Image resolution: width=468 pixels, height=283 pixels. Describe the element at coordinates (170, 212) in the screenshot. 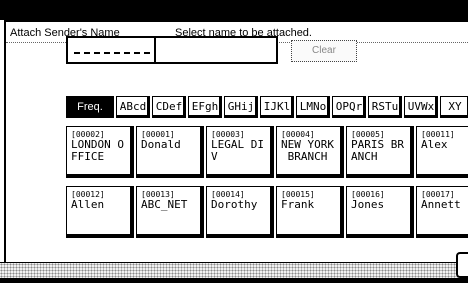

I see `name-key: [00013] ABC_NET` at that location.